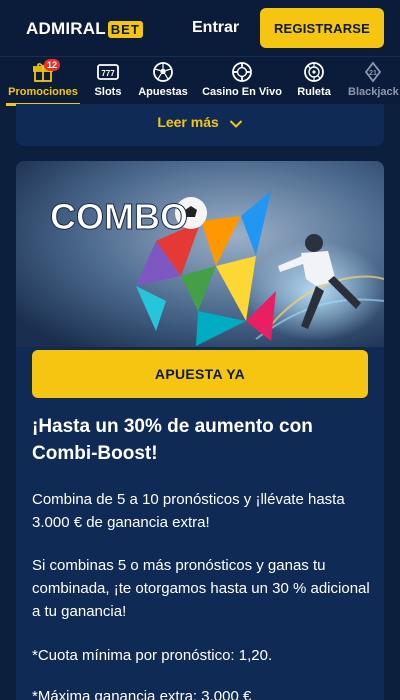 The height and width of the screenshot is (700, 400). What do you see at coordinates (314, 72) in the screenshot?
I see `roulette-icon` at bounding box center [314, 72].